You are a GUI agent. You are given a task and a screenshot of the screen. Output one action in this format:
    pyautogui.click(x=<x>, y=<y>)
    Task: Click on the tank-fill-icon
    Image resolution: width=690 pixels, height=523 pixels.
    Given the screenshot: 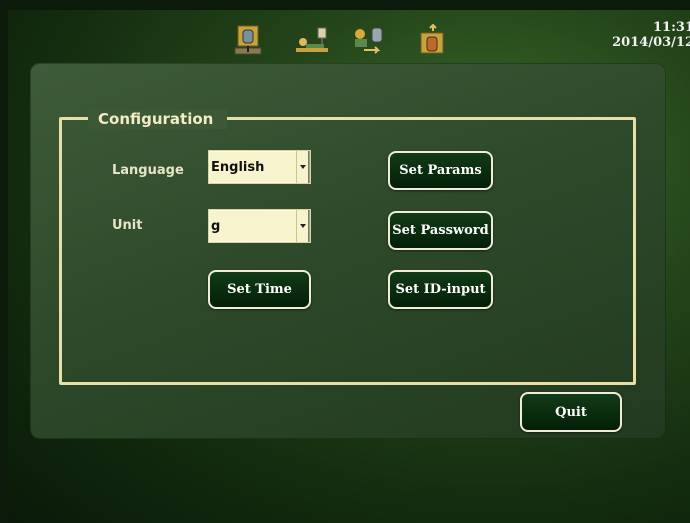 What is the action you would take?
    pyautogui.click(x=433, y=39)
    